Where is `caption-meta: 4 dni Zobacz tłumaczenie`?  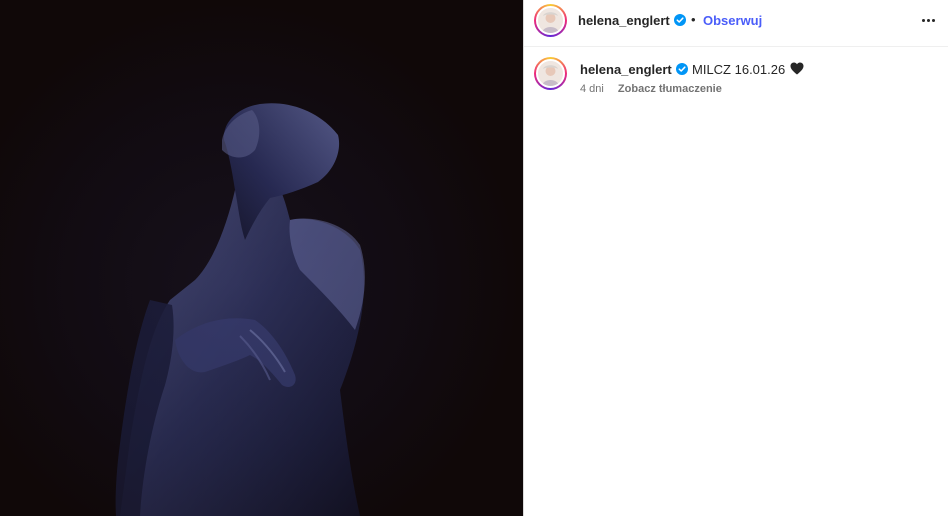
caption-meta: 4 dni Zobacz tłumaczenie is located at coordinates (651, 89).